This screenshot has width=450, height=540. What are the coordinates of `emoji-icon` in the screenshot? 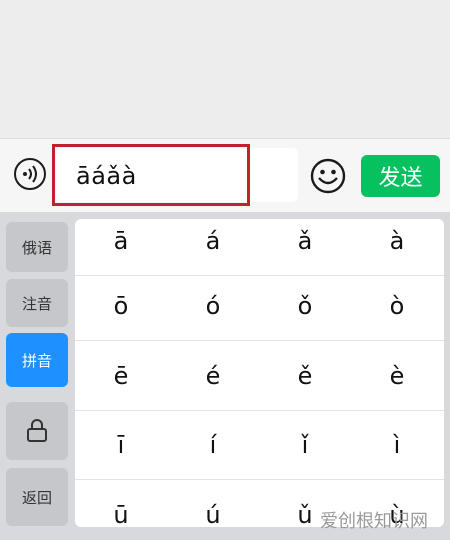 It's located at (328, 176).